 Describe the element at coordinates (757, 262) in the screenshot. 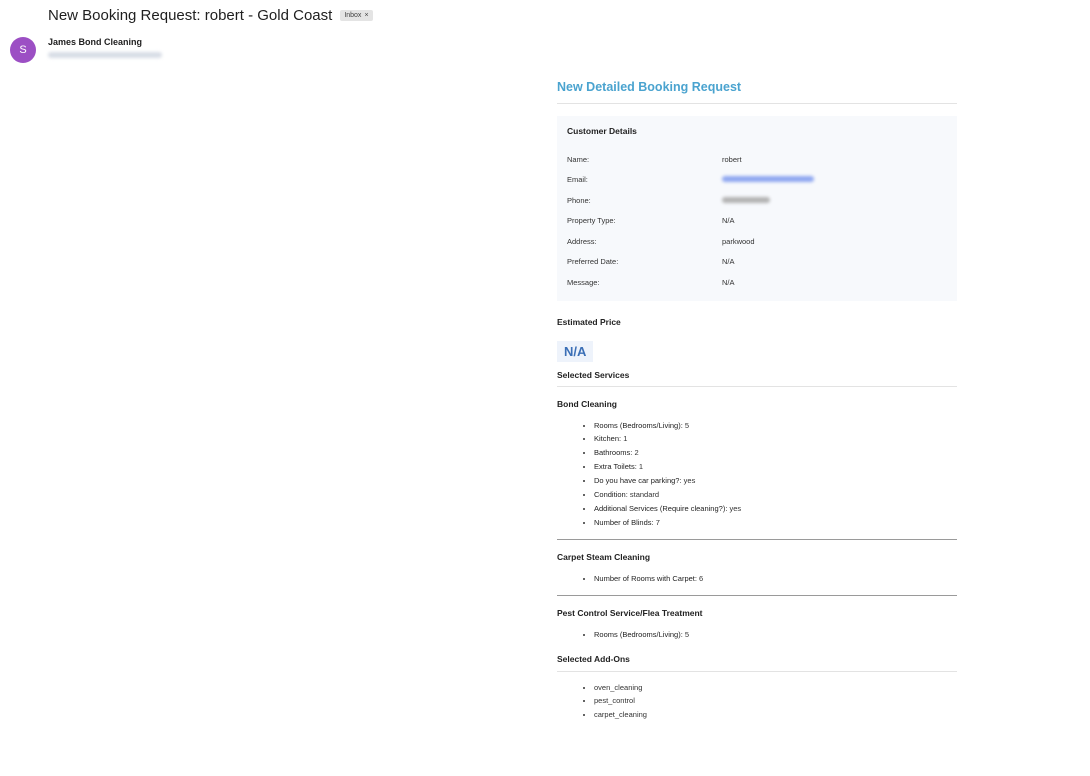

I see `detail-row: Preferred Date: N/A` at that location.